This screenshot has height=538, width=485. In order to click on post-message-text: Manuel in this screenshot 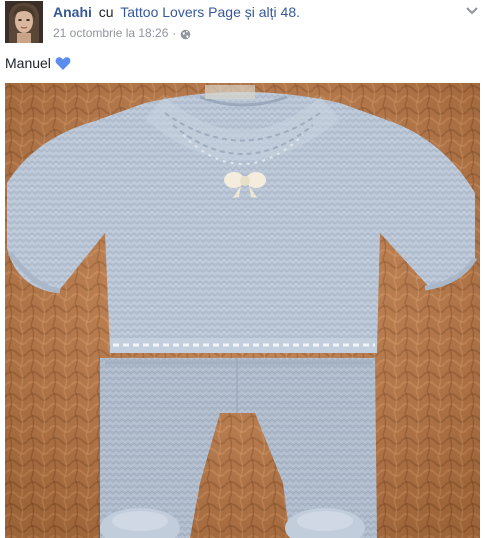, I will do `click(28, 63)`.